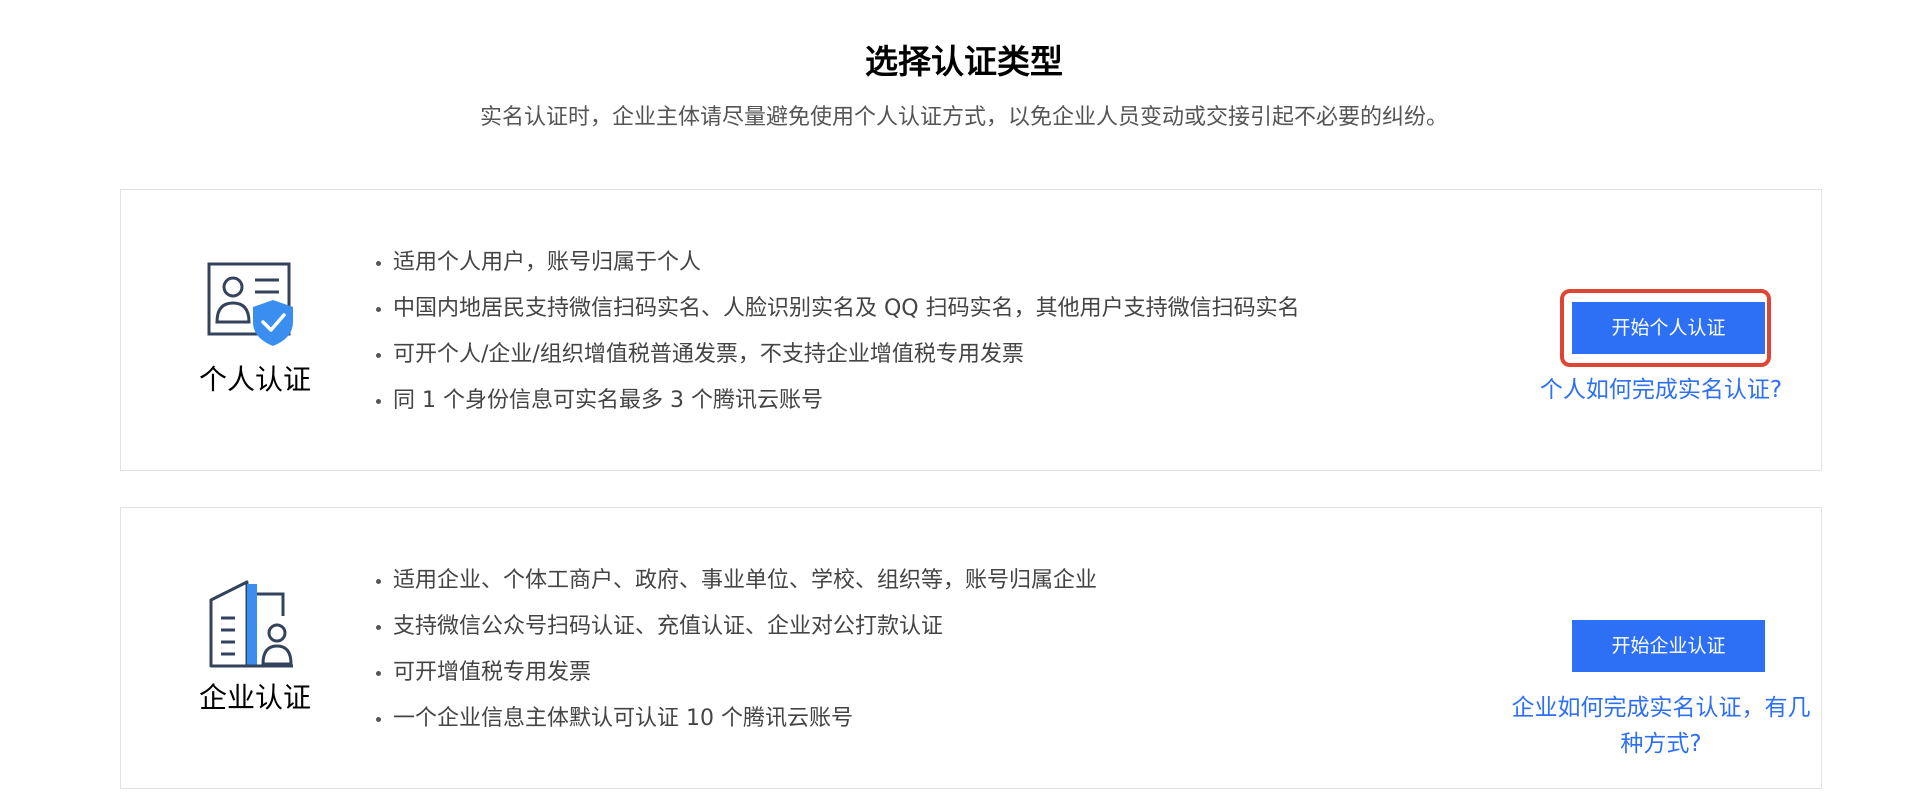  I want to click on list-item: 一个企业信息主体默认可认证 10 个腾讯云账号, so click(735, 719).